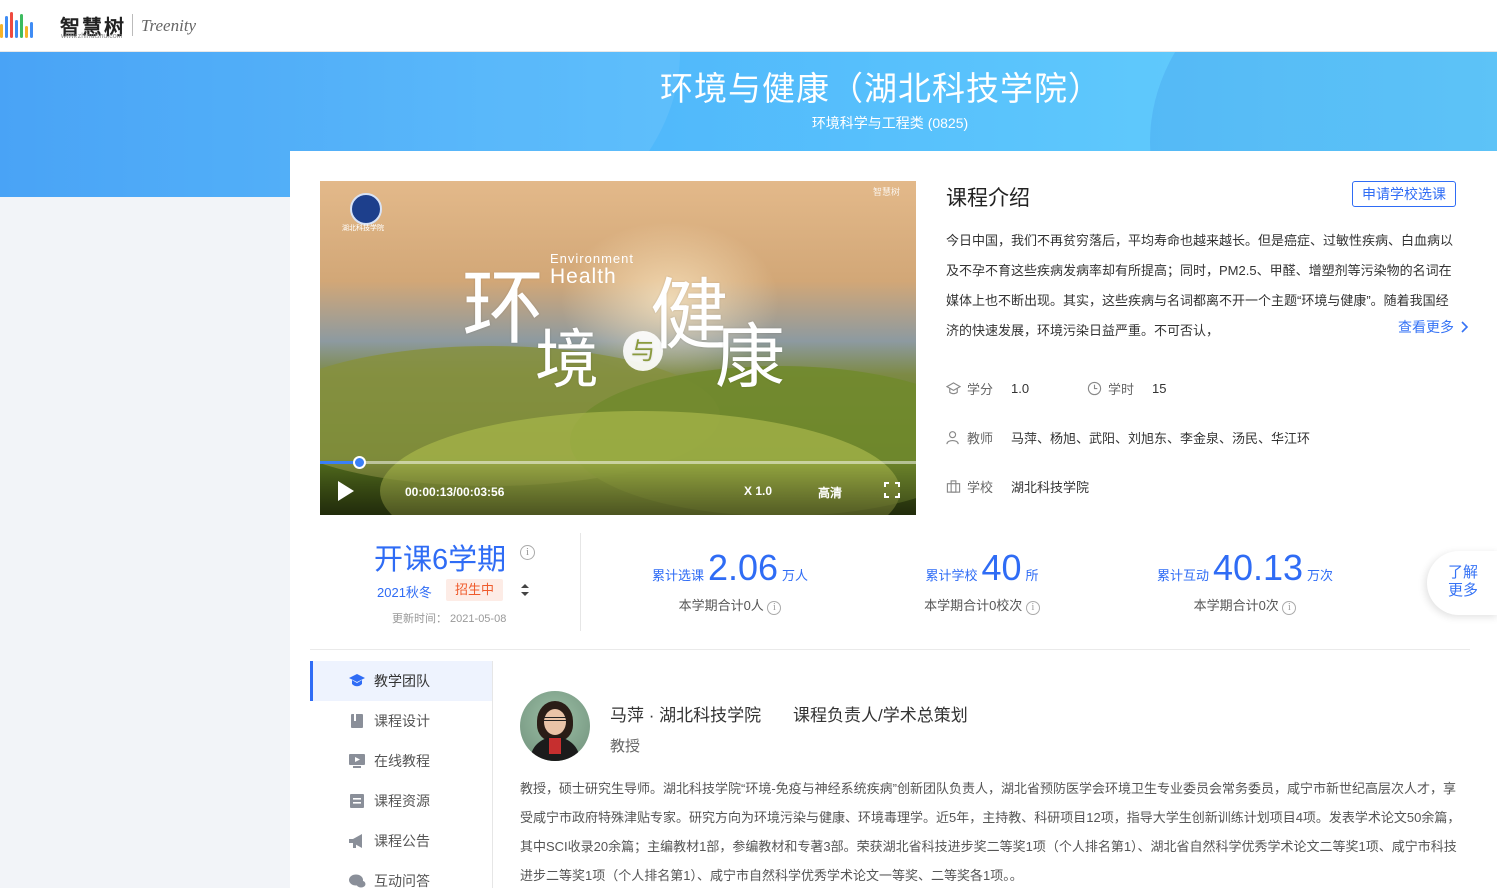  What do you see at coordinates (401, 761) in the screenshot?
I see `nav-item-online-tutorial: 在线教程` at bounding box center [401, 761].